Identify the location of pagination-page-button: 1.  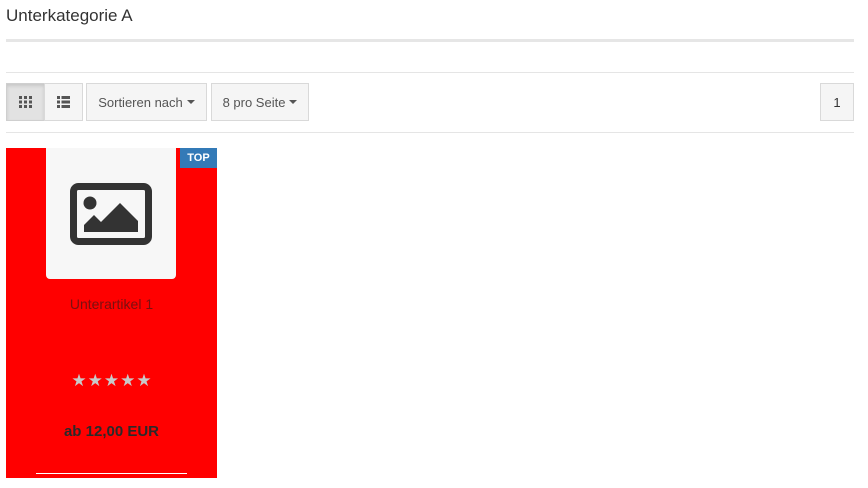
(837, 102).